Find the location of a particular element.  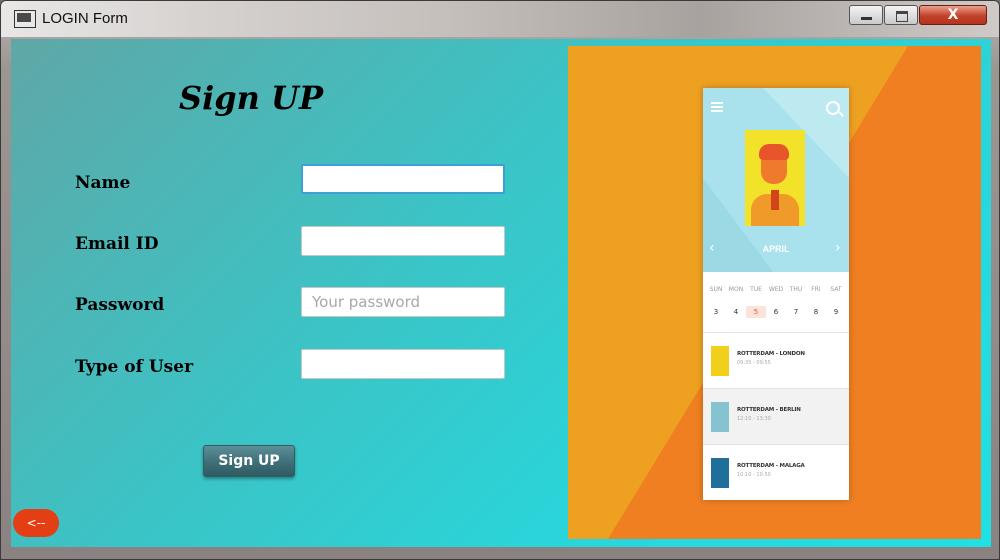

user-type-label: Type of User is located at coordinates (134, 367).